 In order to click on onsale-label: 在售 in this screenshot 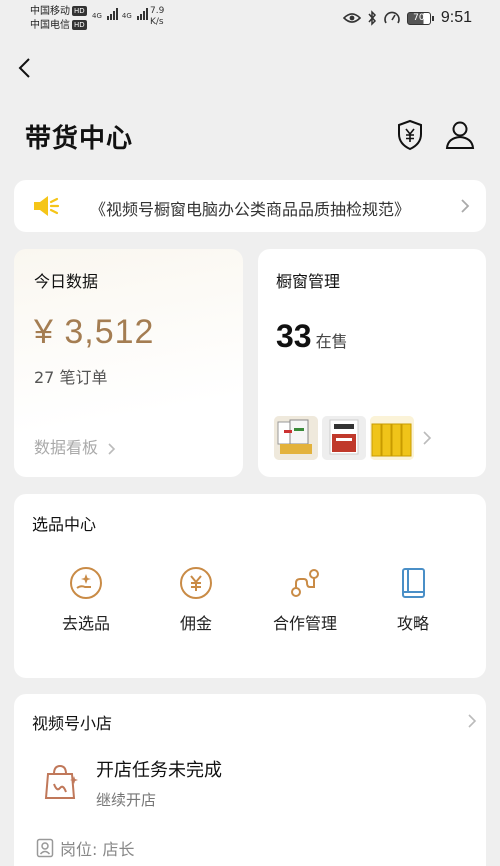, I will do `click(331, 341)`.